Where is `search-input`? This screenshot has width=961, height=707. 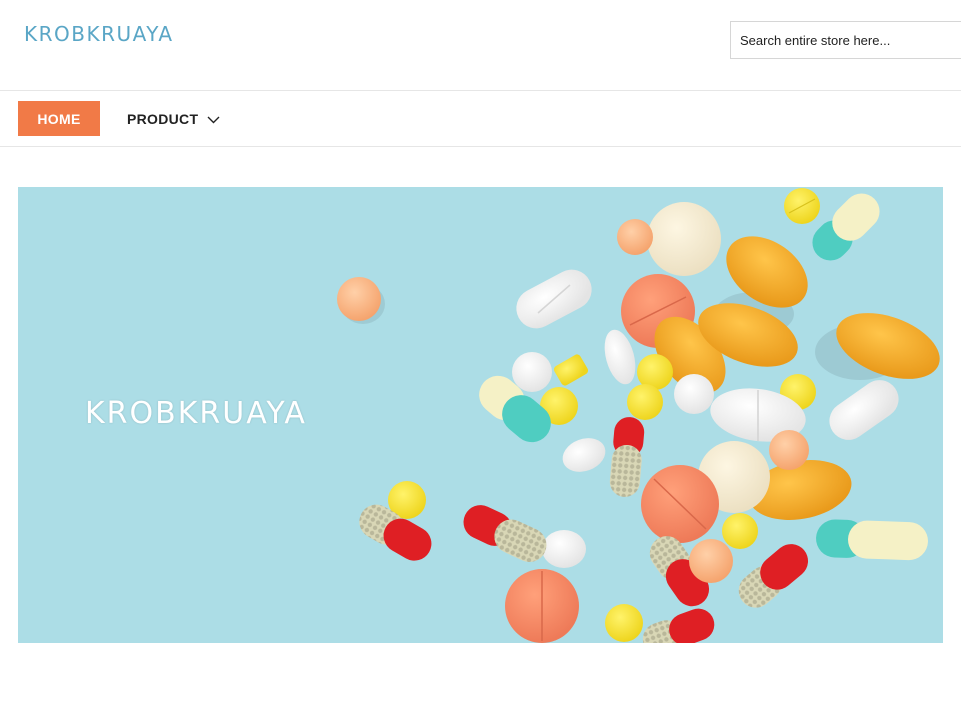 search-input is located at coordinates (845, 40).